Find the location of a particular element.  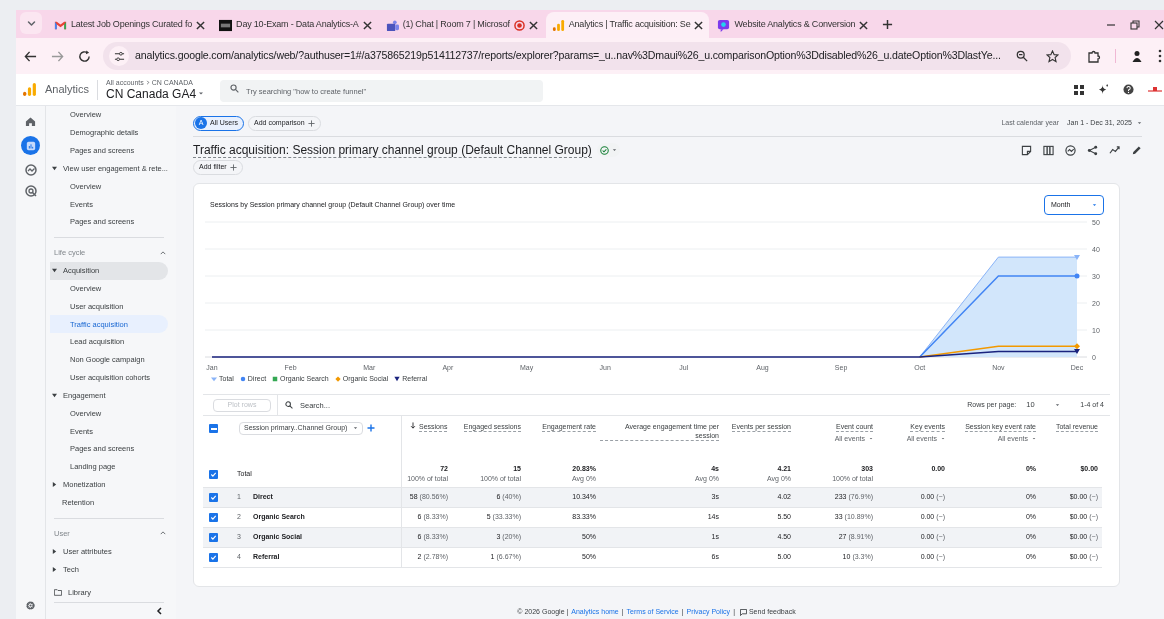

avatar-icon is located at coordinates (1137, 56).